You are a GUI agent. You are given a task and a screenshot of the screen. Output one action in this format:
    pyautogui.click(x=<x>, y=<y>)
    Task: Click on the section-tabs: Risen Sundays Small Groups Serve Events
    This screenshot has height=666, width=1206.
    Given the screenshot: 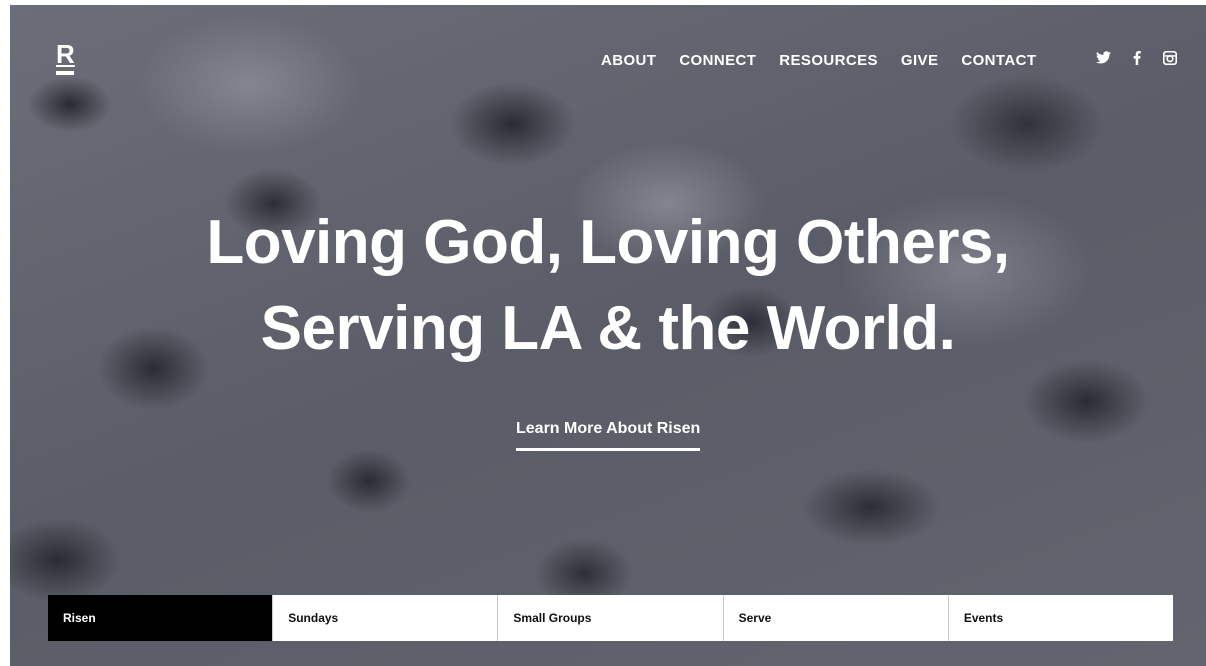 What is the action you would take?
    pyautogui.click(x=611, y=618)
    